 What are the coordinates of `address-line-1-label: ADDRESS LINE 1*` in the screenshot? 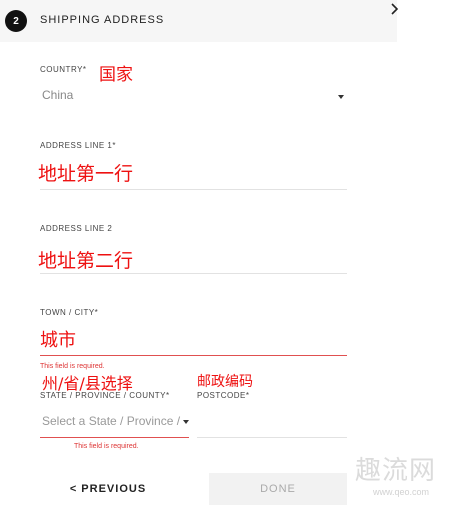 It's located at (78, 145).